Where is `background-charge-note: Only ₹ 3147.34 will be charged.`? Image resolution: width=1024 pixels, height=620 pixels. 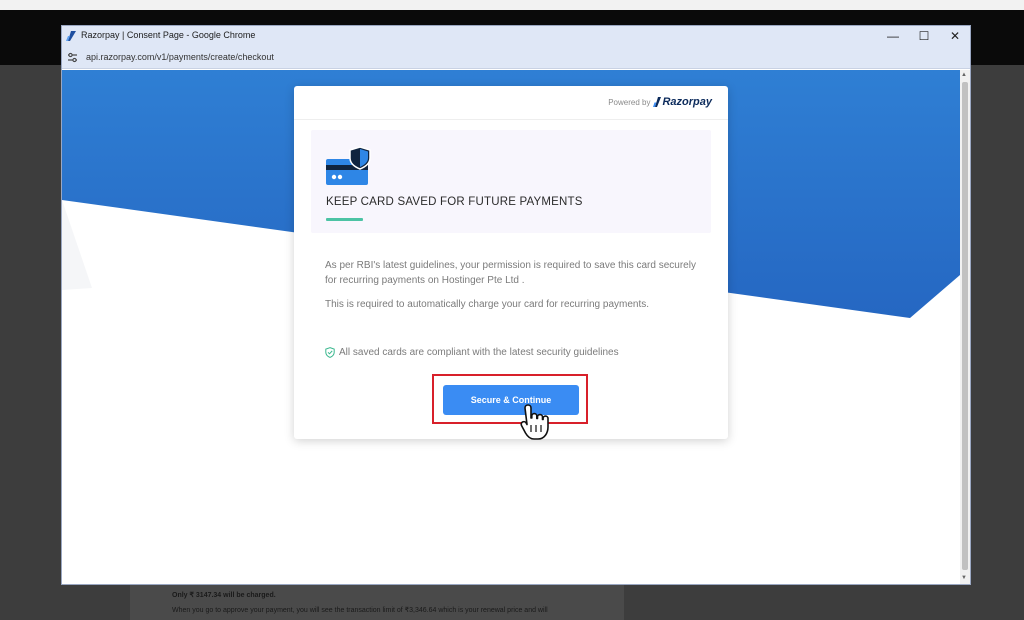 background-charge-note: Only ₹ 3147.34 will be charged. is located at coordinates (224, 595).